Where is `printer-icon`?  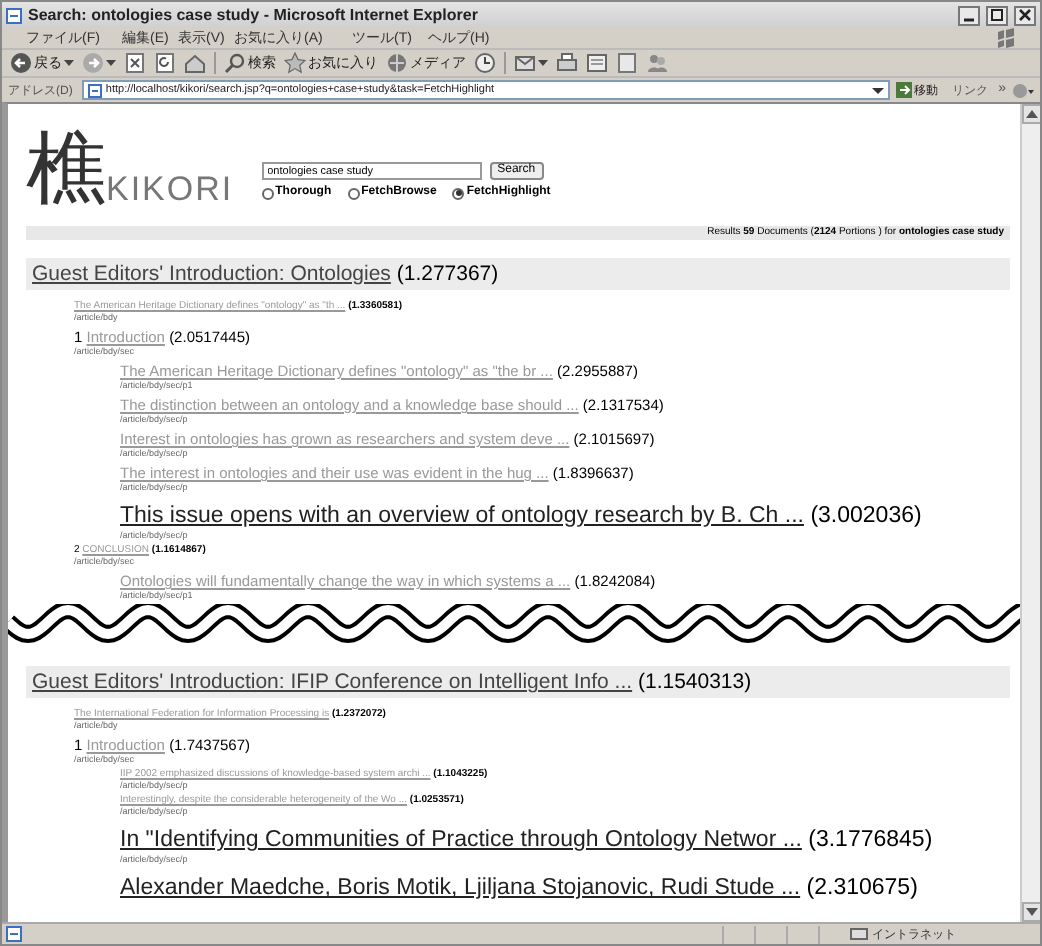 printer-icon is located at coordinates (567, 63).